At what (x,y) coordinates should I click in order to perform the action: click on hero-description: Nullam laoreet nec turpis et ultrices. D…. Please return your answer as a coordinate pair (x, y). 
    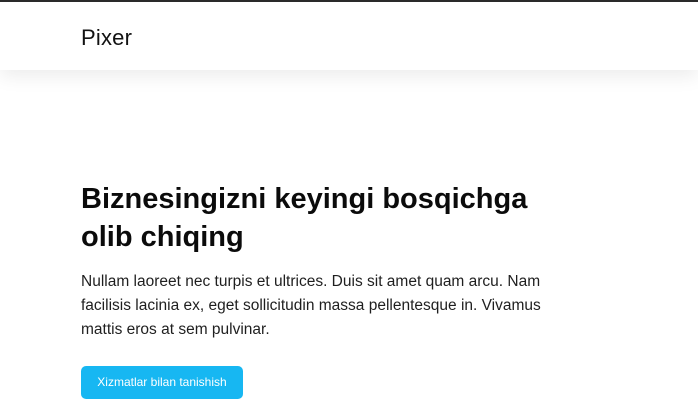
    Looking at the image, I should click on (311, 305).